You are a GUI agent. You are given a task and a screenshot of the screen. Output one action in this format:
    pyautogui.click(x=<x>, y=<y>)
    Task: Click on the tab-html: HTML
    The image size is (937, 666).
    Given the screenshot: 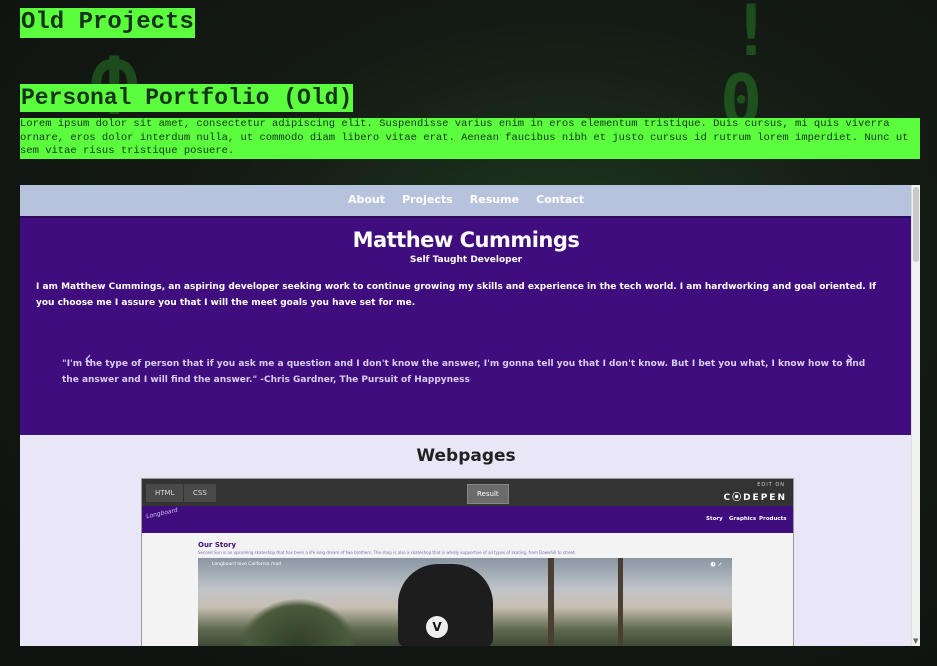 What is the action you would take?
    pyautogui.click(x=165, y=493)
    